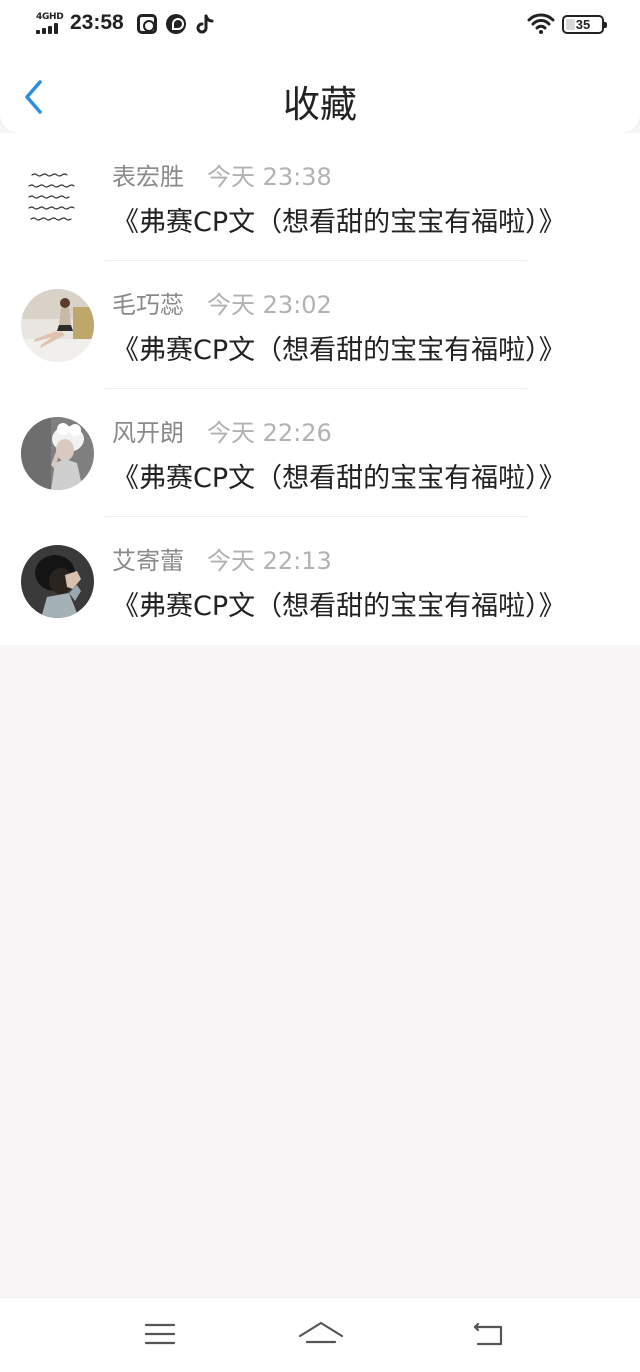 The height and width of the screenshot is (1372, 640). I want to click on timestamp: 今天 22:13, so click(269, 561).